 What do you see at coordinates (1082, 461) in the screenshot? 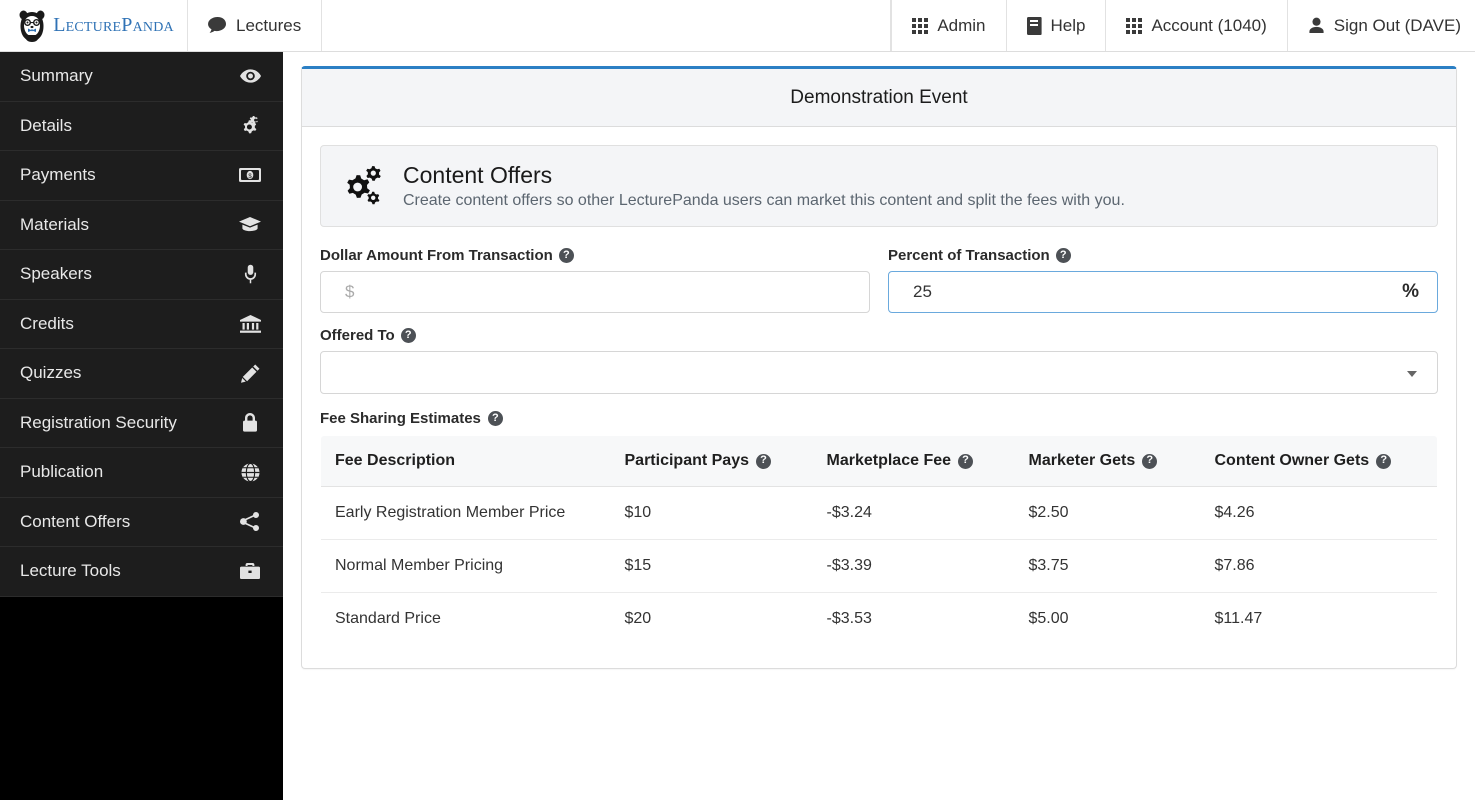
I see `column-header-label: Marketer Gets` at bounding box center [1082, 461].